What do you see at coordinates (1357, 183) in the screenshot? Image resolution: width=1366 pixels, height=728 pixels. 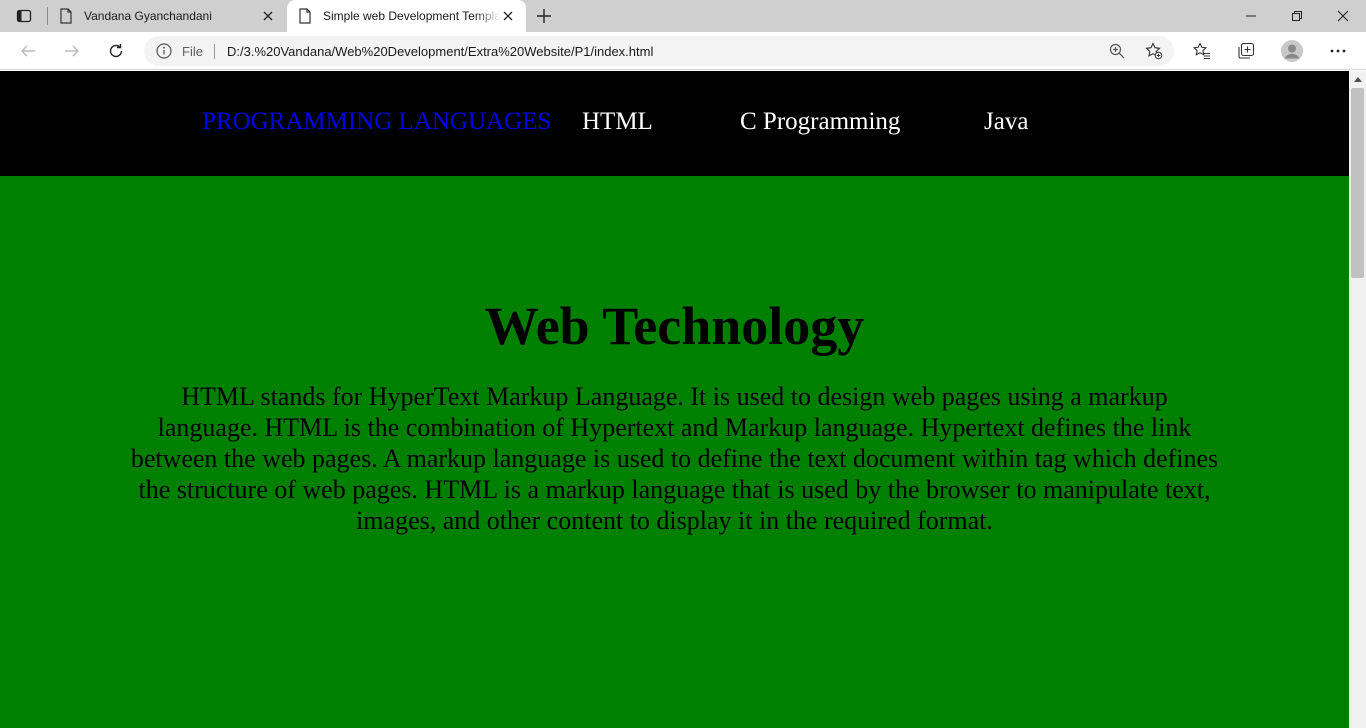 I see `scroll-thumb` at bounding box center [1357, 183].